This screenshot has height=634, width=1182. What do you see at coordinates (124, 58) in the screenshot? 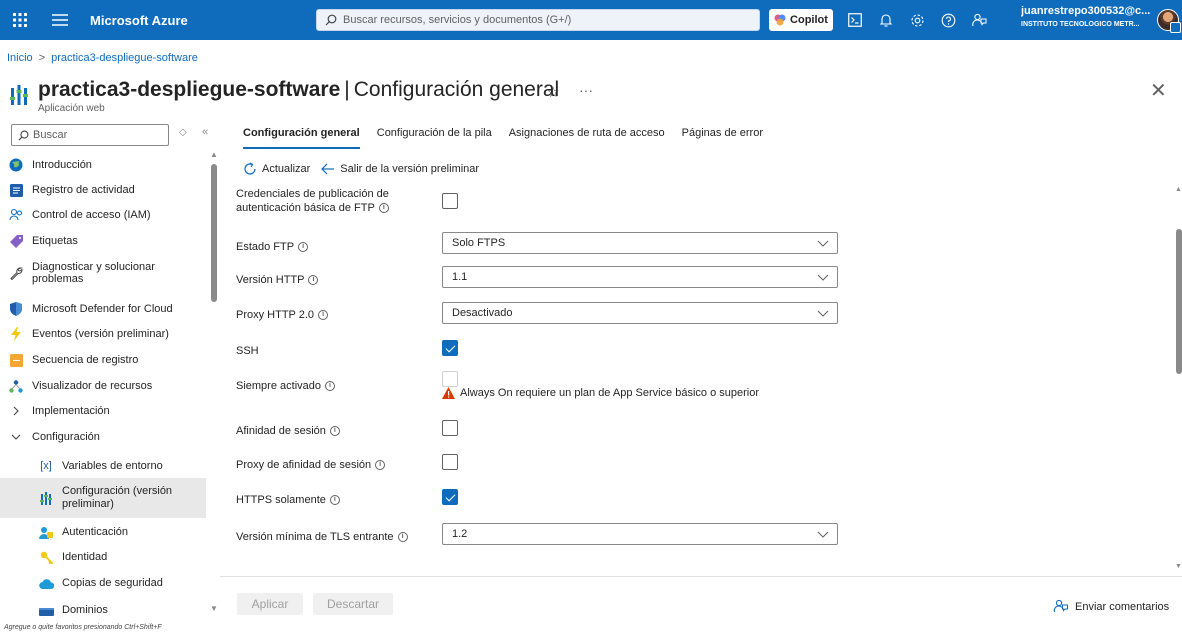
I see `breadcrumb-current-link: practica3-despliegue-software` at bounding box center [124, 58].